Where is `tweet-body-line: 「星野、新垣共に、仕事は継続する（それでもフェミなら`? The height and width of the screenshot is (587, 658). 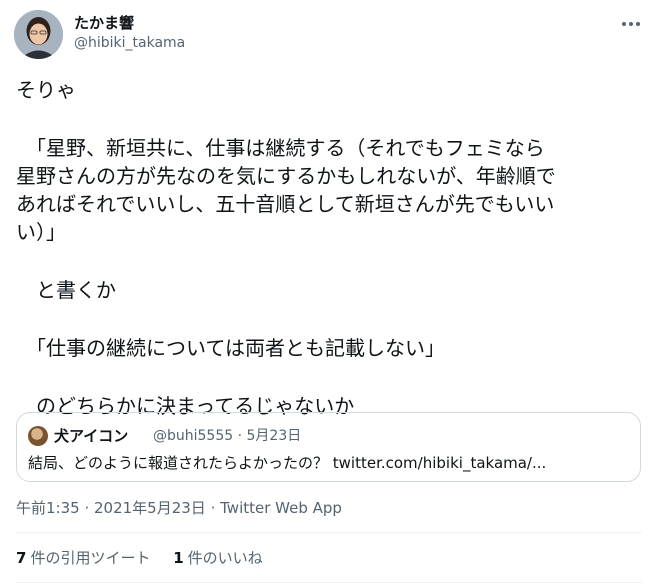 tweet-body-line: 「星野、新垣共に、仕事は継続する（それでもフェミなら is located at coordinates (280, 148).